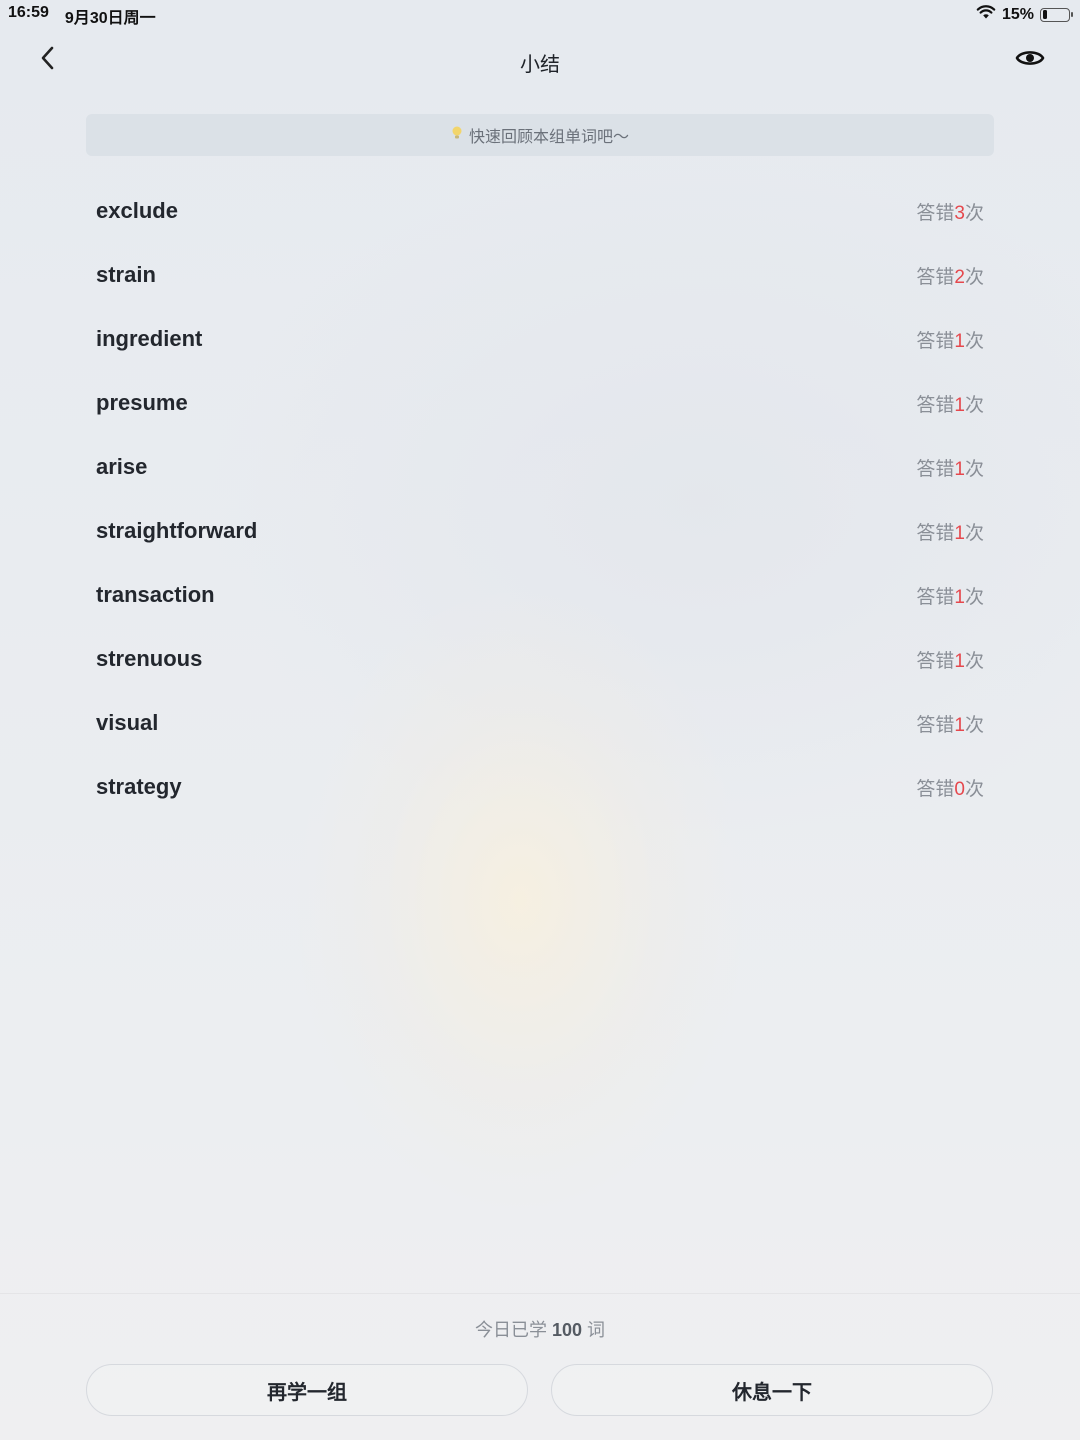 This screenshot has height=1440, width=1080. Describe the element at coordinates (540, 14) in the screenshot. I see `status-bar: 16:59 9月30日周一 15%` at that location.